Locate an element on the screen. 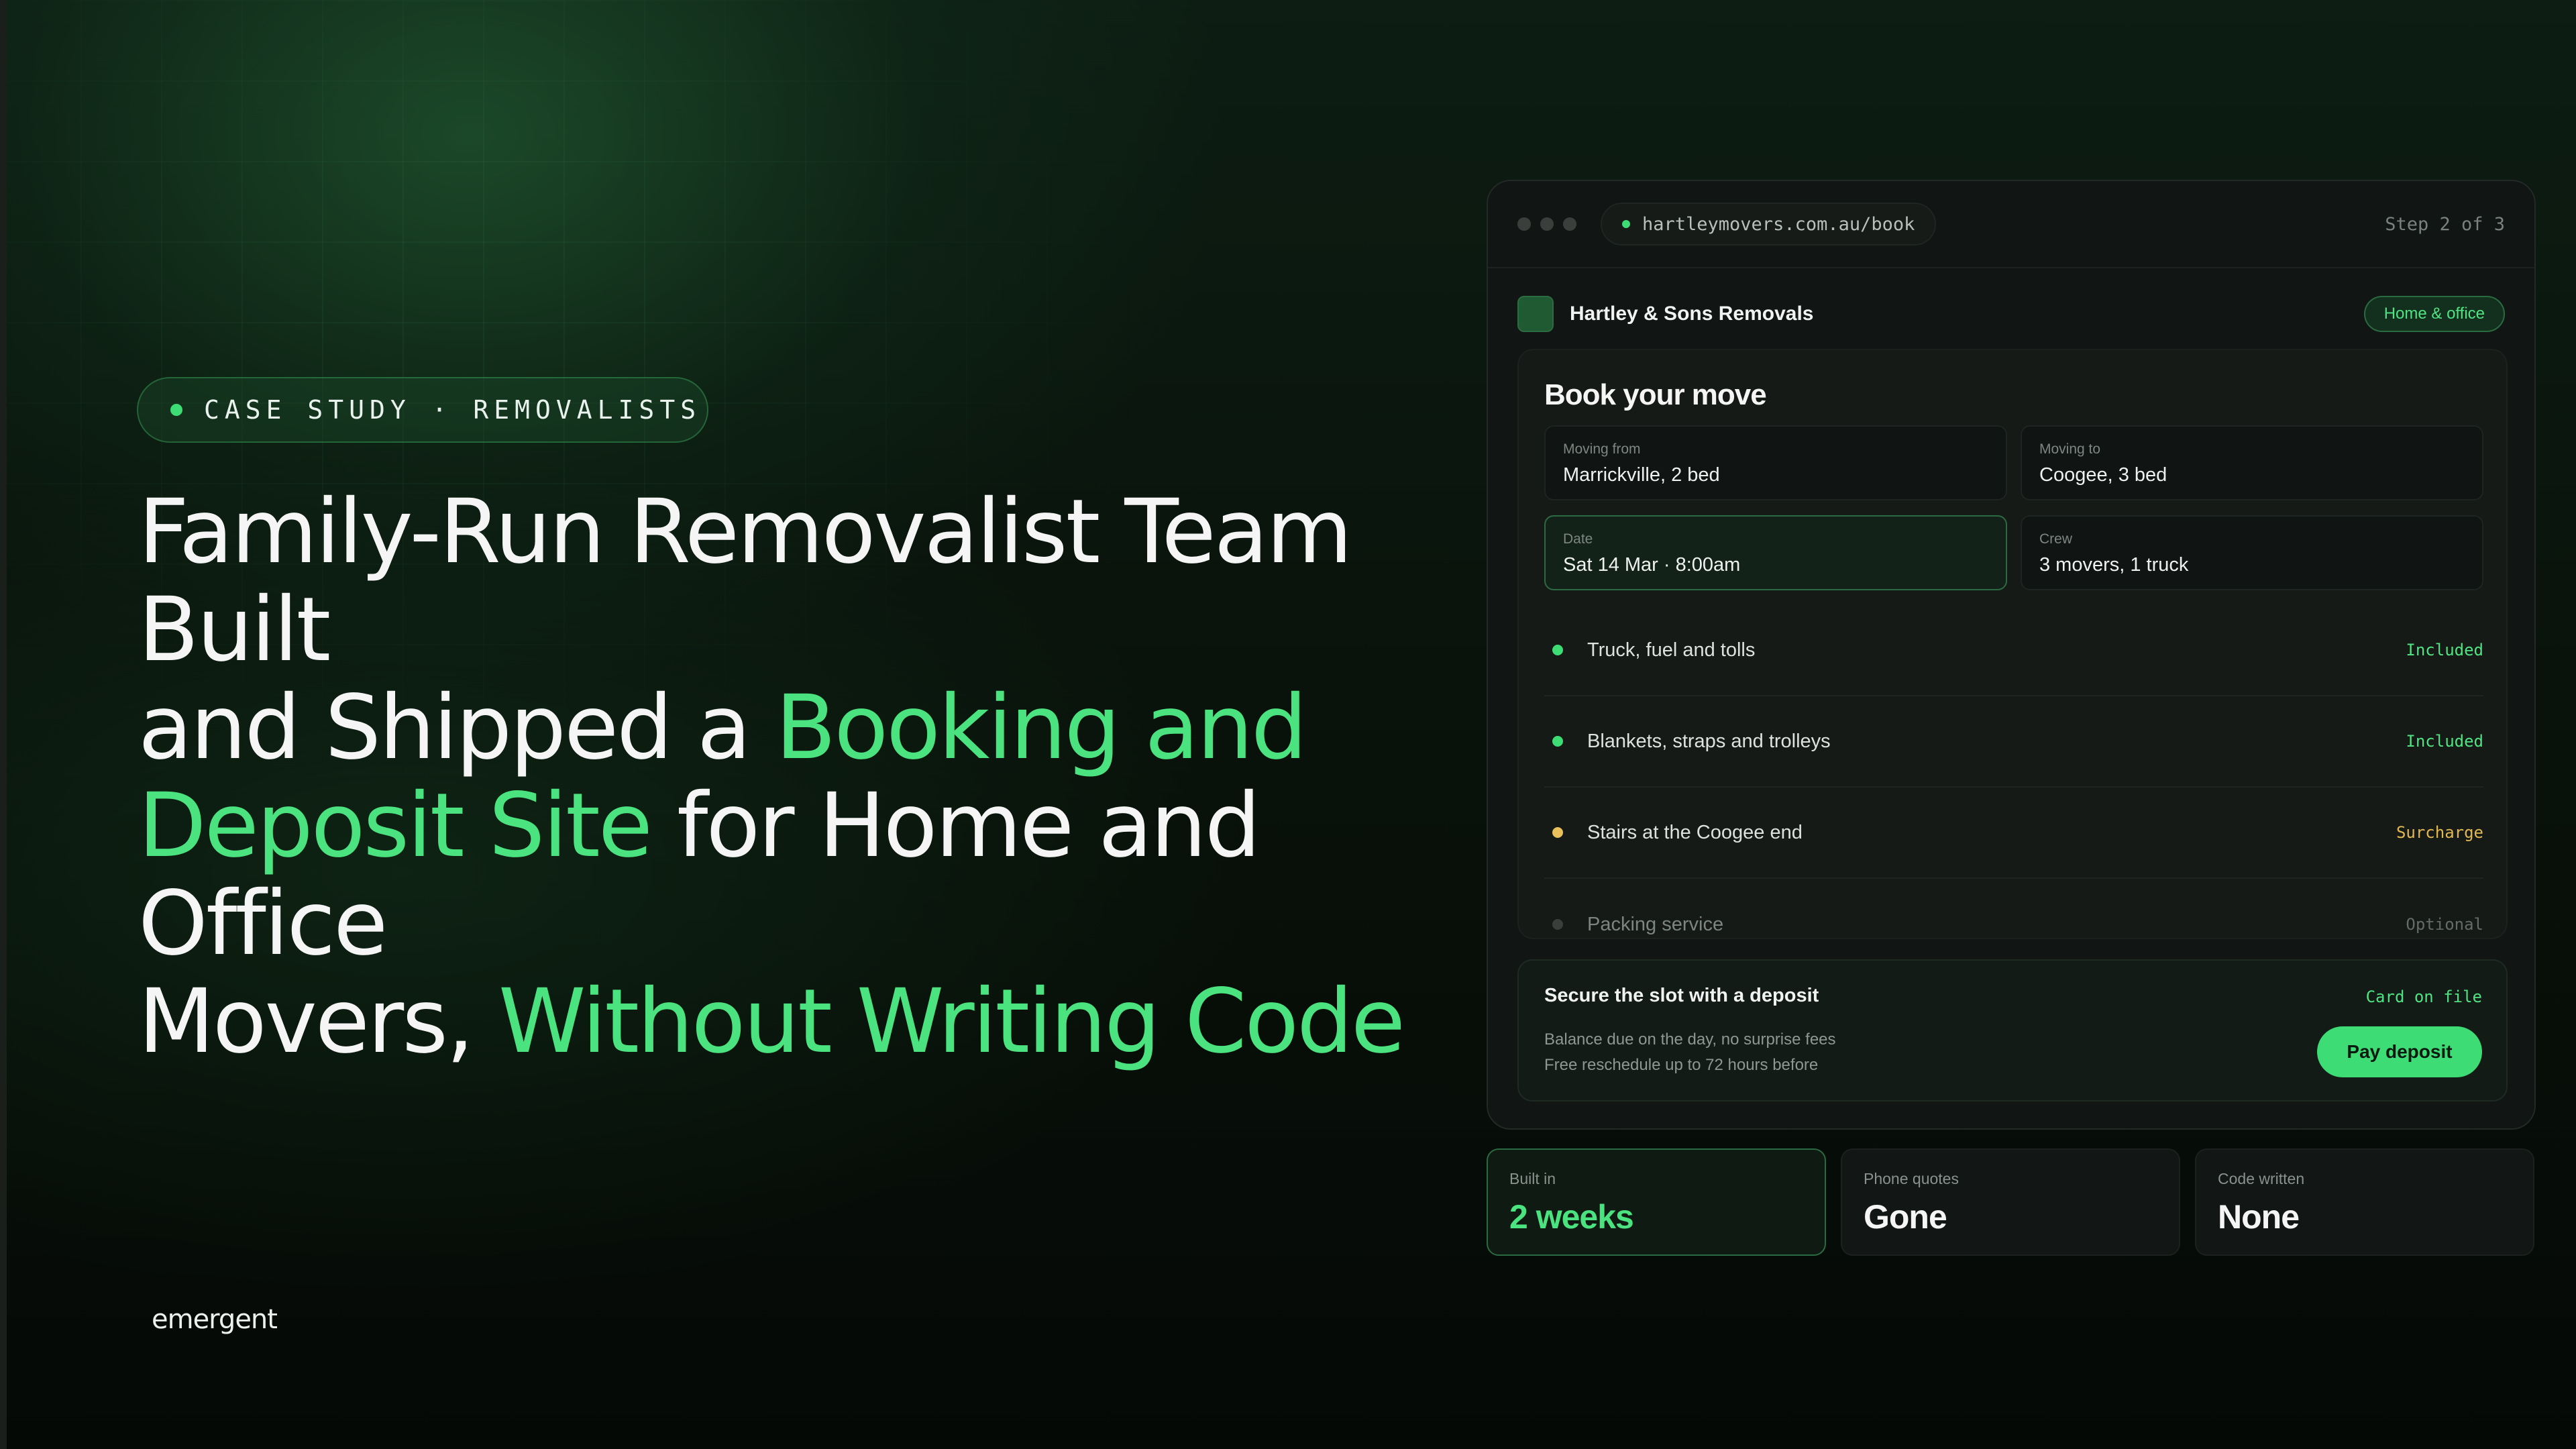 This screenshot has height=1449, width=2576. secure-dot-icon is located at coordinates (1626, 224).